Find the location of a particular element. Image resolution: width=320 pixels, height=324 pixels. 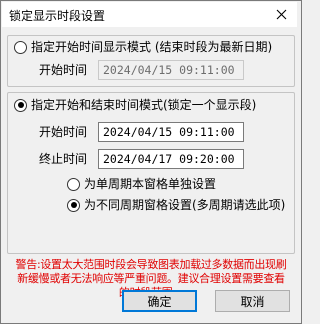

radio-single-period: 为单周期本窗格单独设置 is located at coordinates (141, 184).